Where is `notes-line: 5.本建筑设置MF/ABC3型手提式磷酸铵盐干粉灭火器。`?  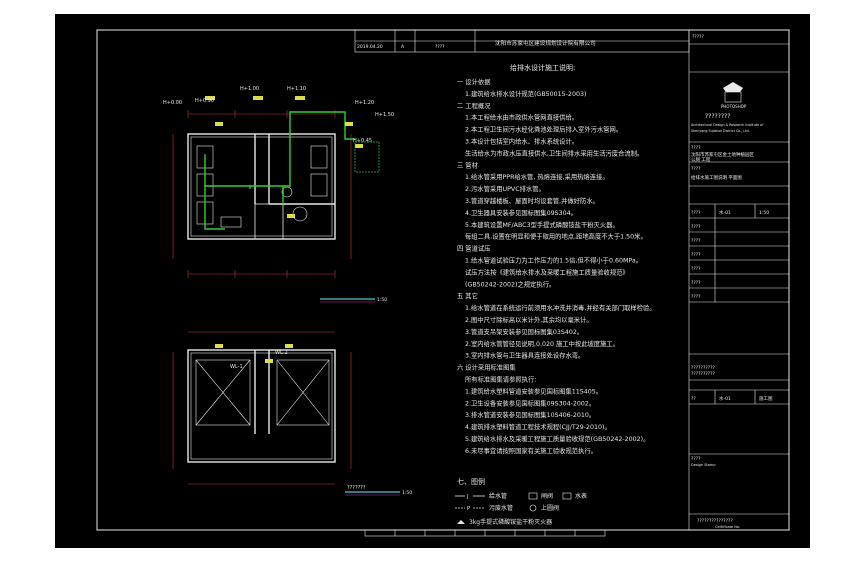
notes-line: 5.本建筑设置MF/ABC3型手提式磷酸铵盐干粉灭火器。 is located at coordinates (542, 224).